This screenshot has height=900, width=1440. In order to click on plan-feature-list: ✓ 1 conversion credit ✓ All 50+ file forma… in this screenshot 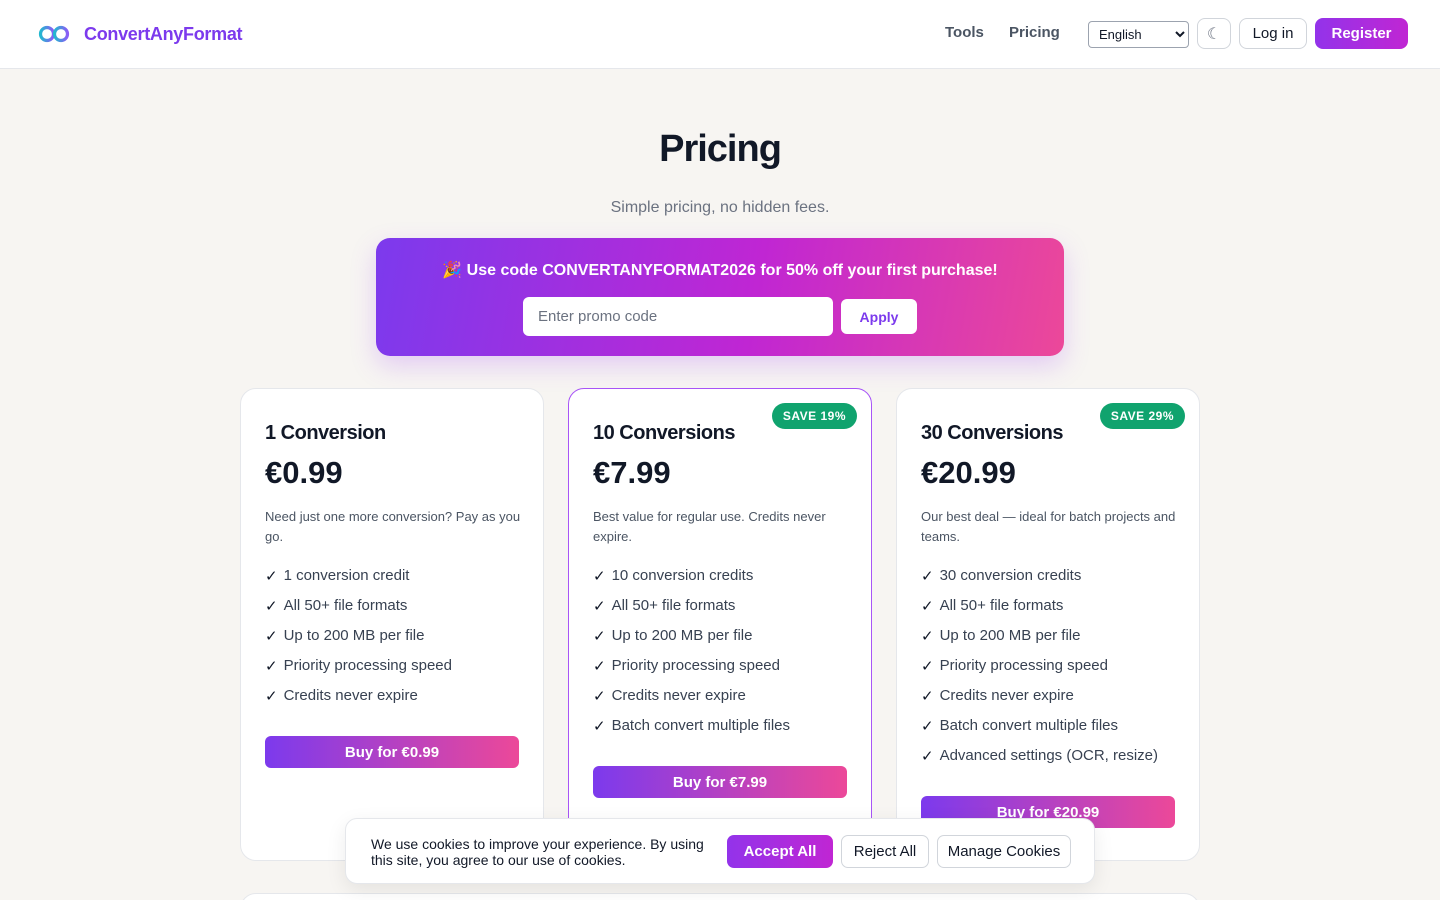, I will do `click(358, 642)`.